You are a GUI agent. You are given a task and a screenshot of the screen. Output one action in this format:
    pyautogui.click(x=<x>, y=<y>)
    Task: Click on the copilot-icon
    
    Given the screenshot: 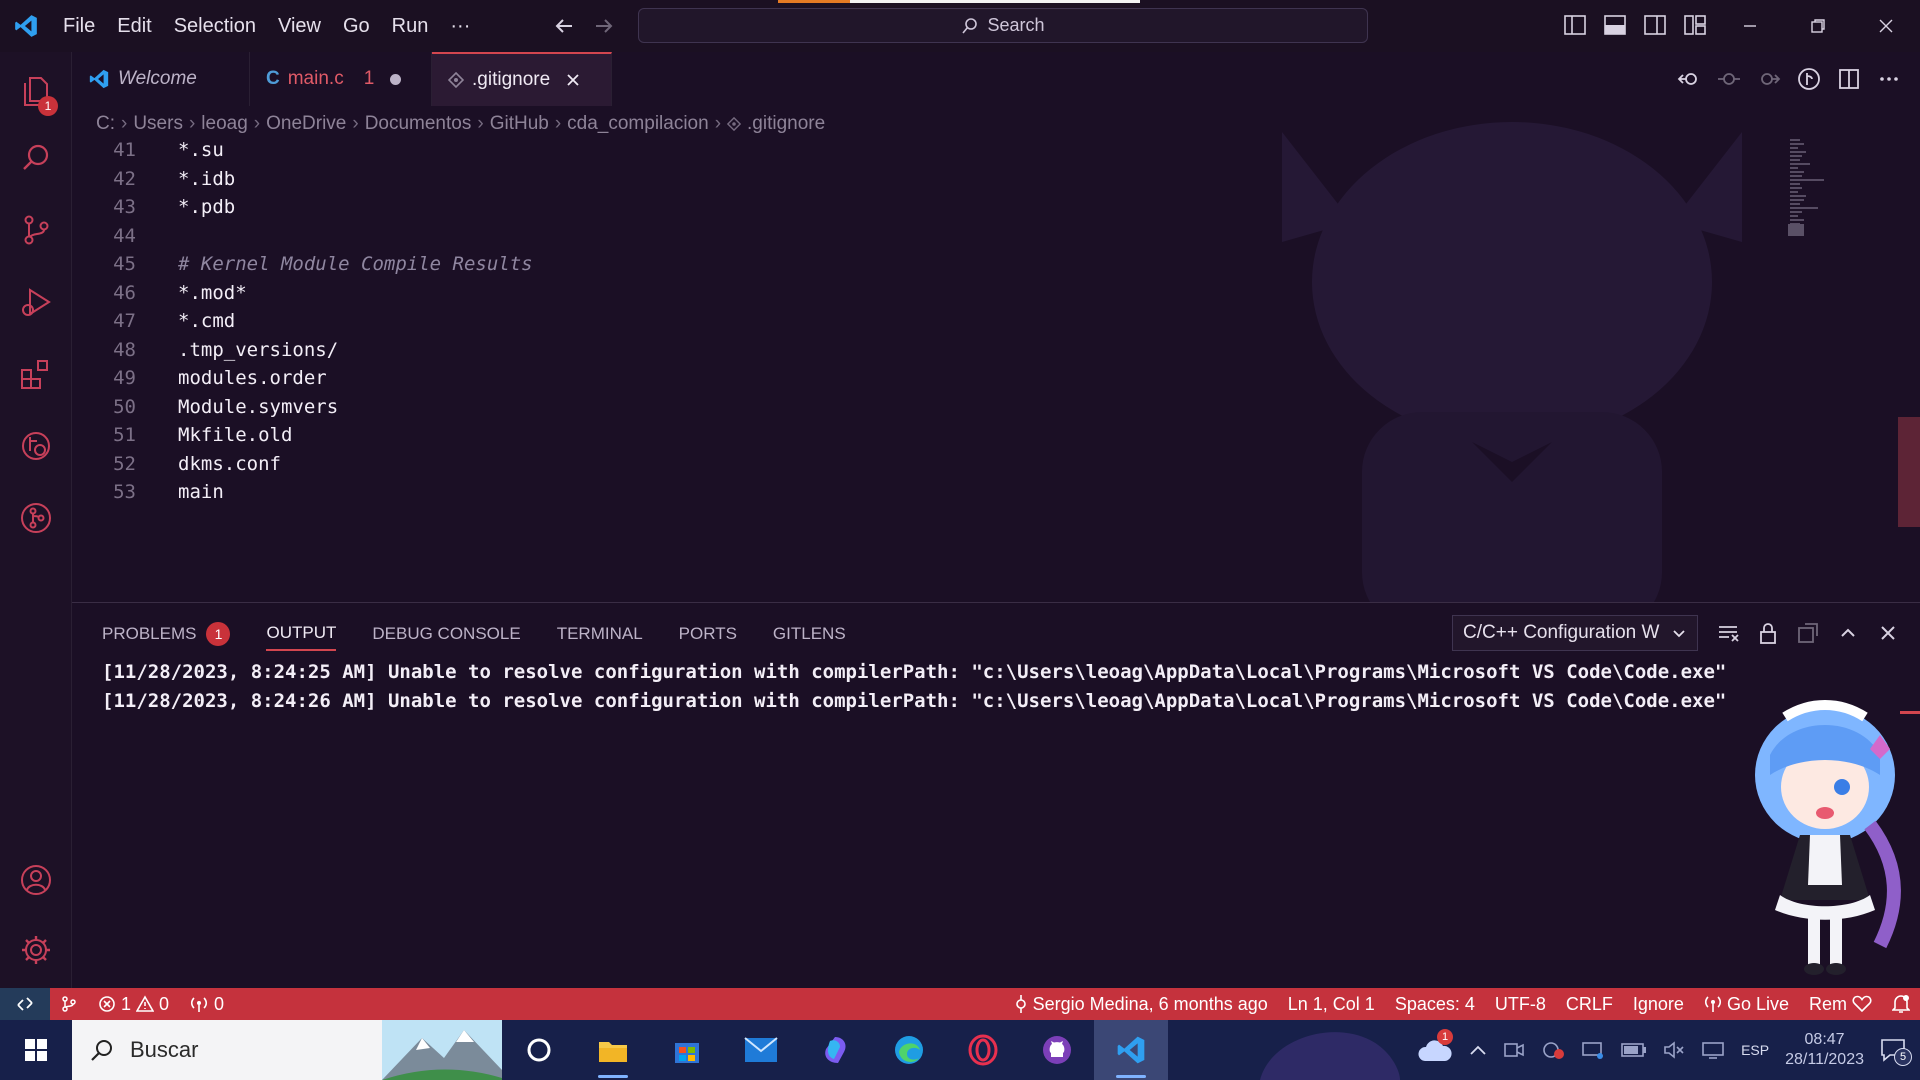 What is the action you would take?
    pyautogui.click(x=835, y=1050)
    